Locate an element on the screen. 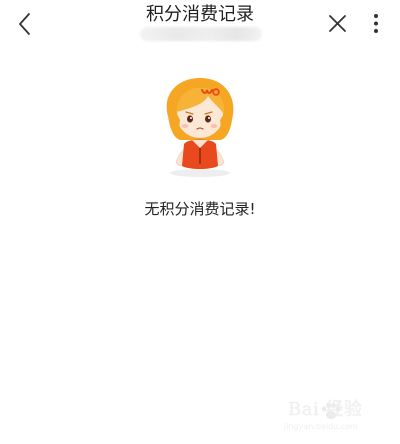  mascot-girl-icon is located at coordinates (200, 127).